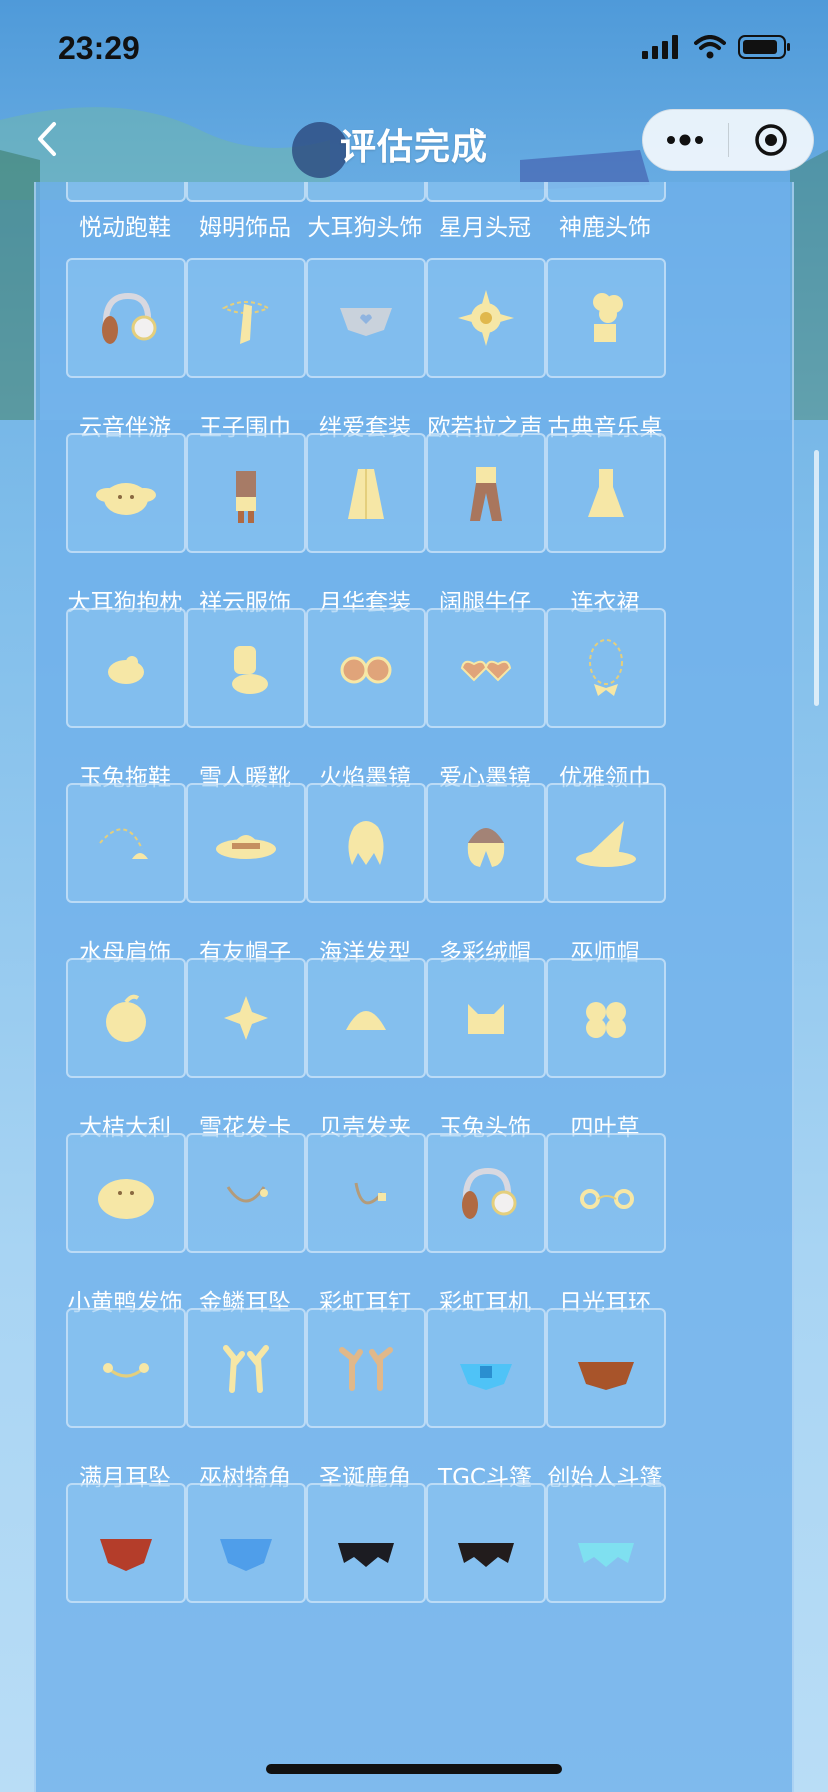 The image size is (828, 1792). Describe the element at coordinates (660, 47) in the screenshot. I see `signal-icon` at that location.